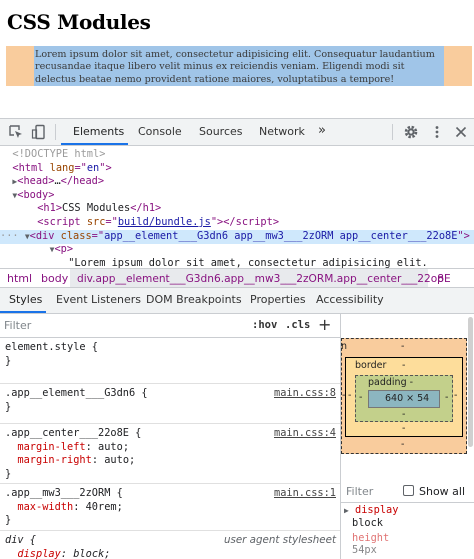 The width and height of the screenshot is (474, 559). What do you see at coordinates (437, 132) in the screenshot?
I see `kebab-menu-icon` at bounding box center [437, 132].